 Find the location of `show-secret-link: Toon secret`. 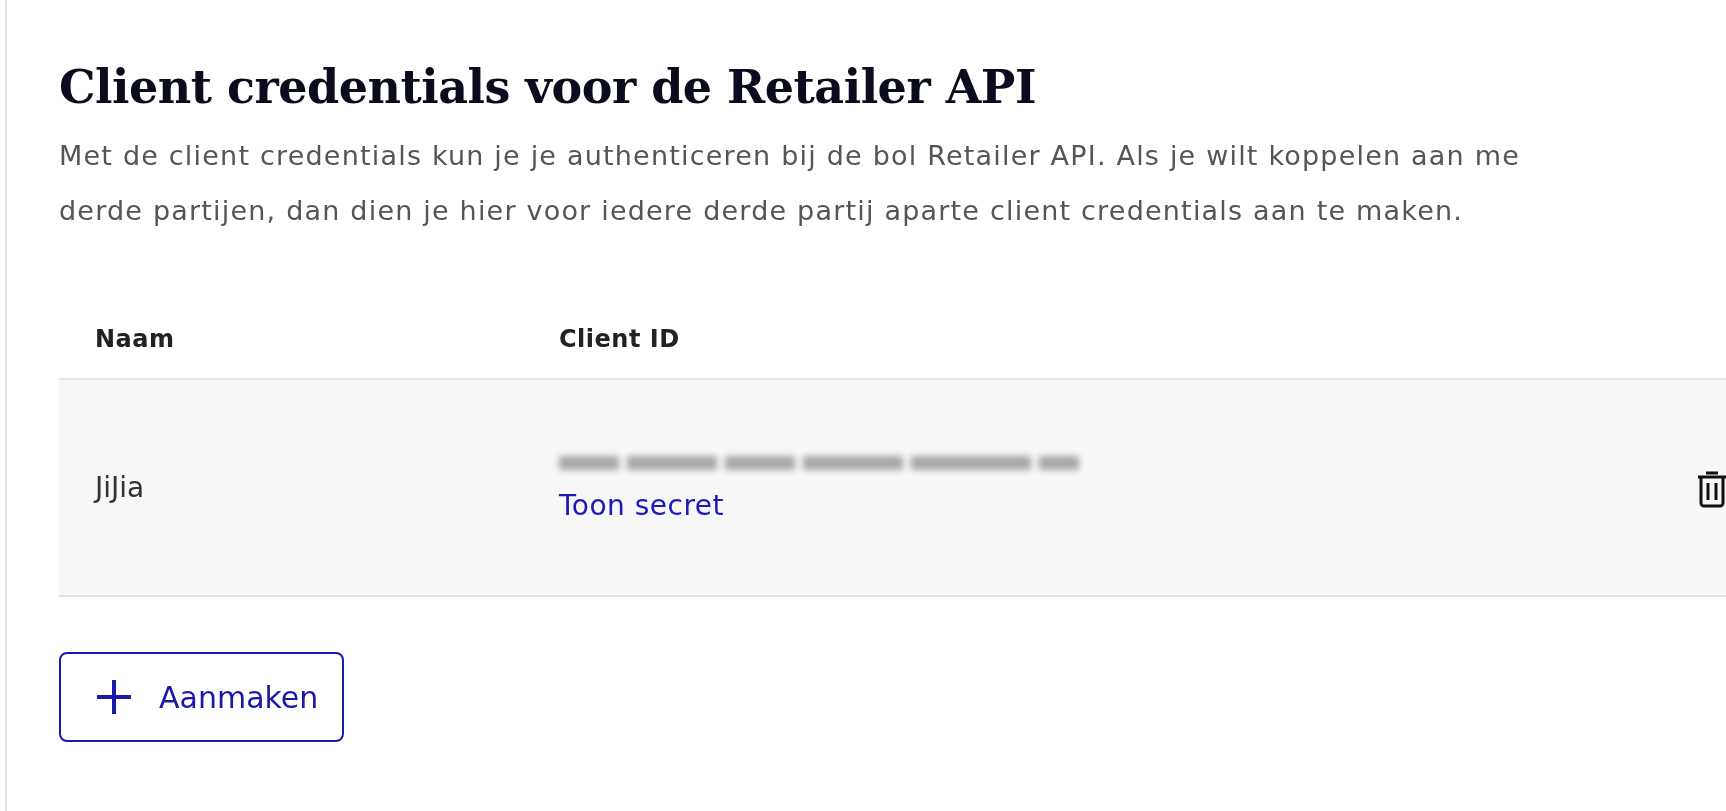

show-secret-link: Toon secret is located at coordinates (642, 505).